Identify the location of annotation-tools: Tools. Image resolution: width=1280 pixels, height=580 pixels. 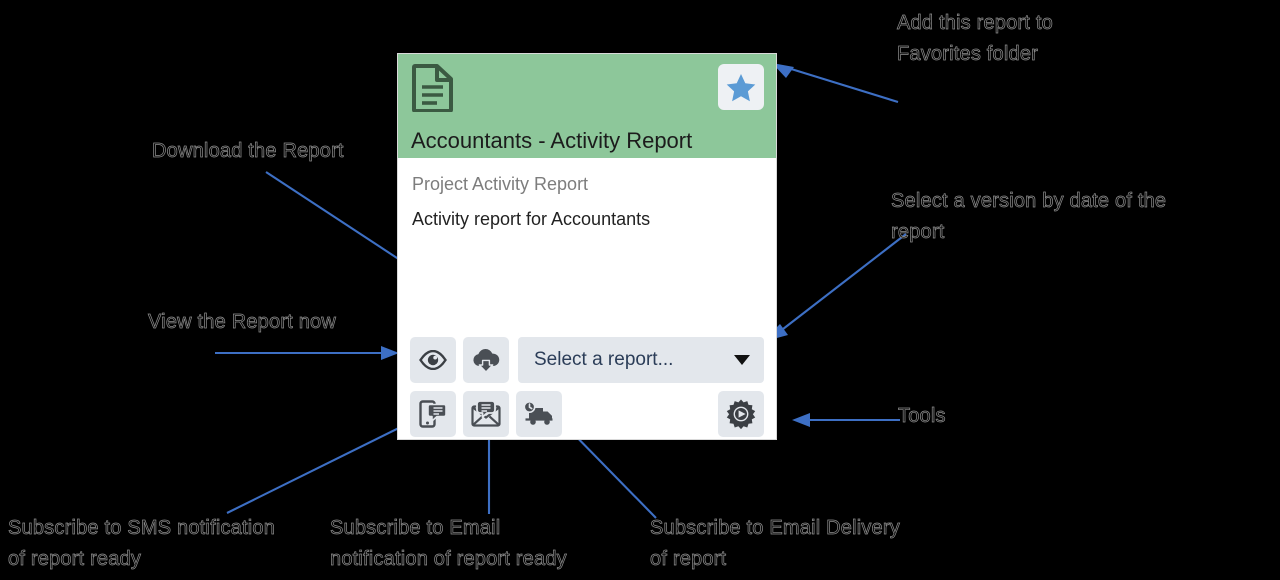
(922, 416).